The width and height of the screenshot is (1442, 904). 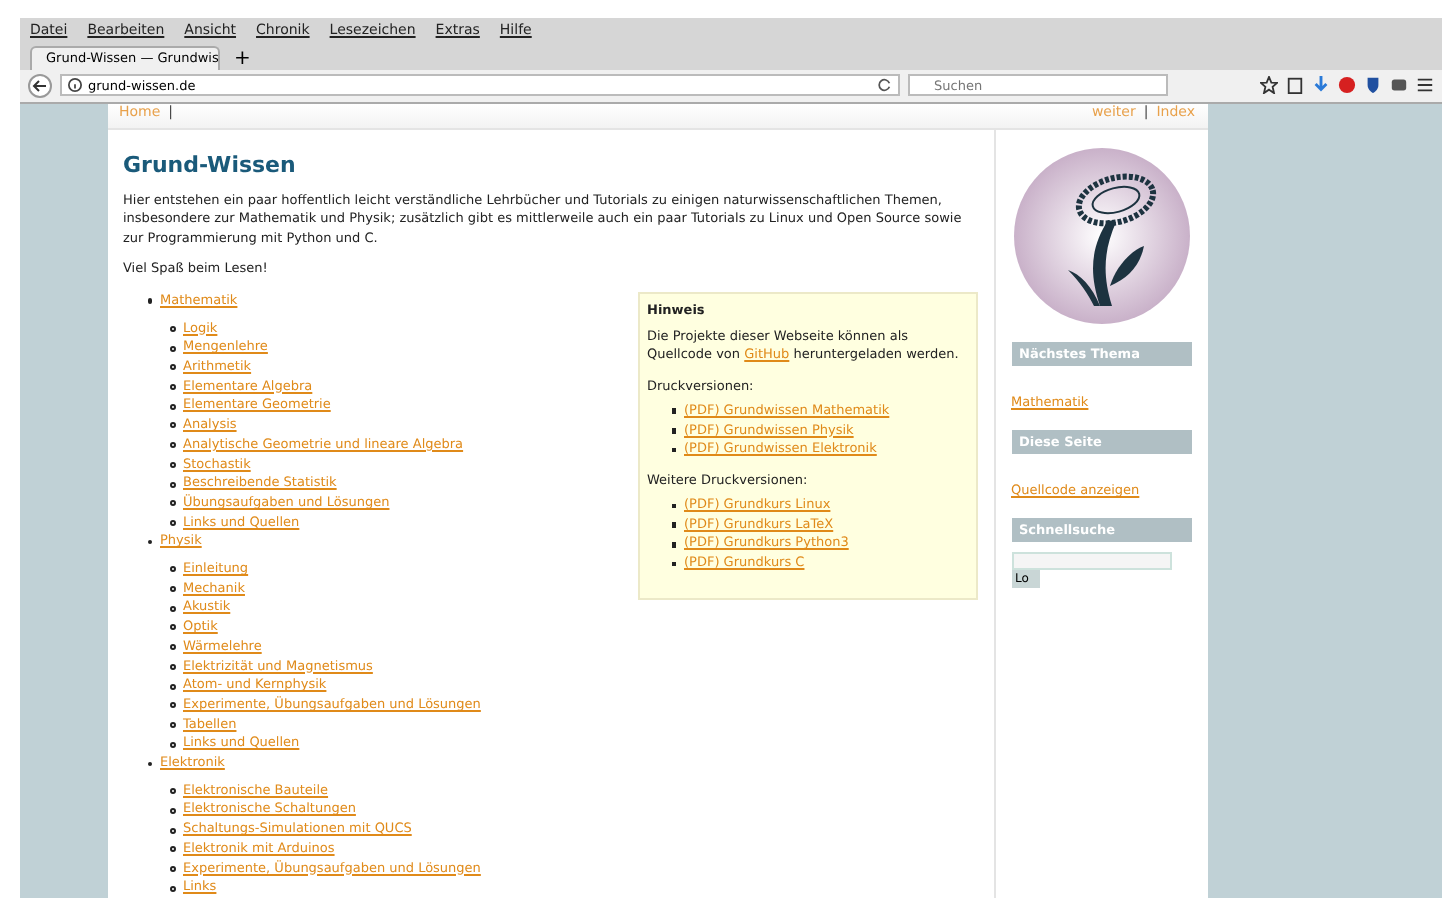 What do you see at coordinates (40, 85) in the screenshot?
I see `back-icon` at bounding box center [40, 85].